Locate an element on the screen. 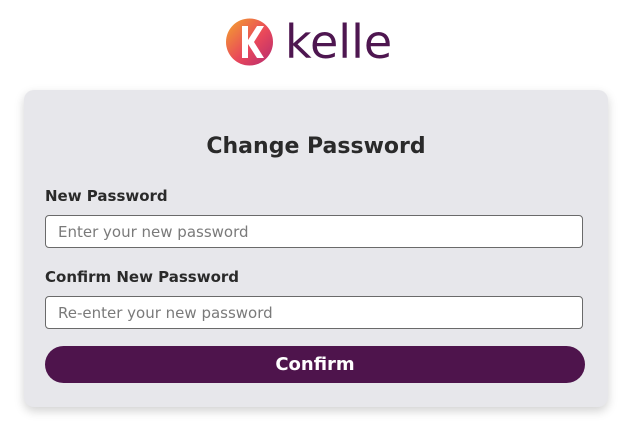 The image size is (637, 429). brand-logo: kelle is located at coordinates (309, 42).